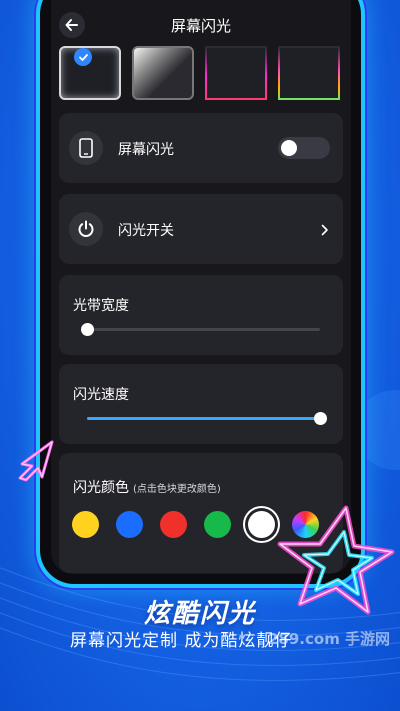 The height and width of the screenshot is (711, 400). I want to click on flash-color-label: 闪光颜色, so click(101, 488).